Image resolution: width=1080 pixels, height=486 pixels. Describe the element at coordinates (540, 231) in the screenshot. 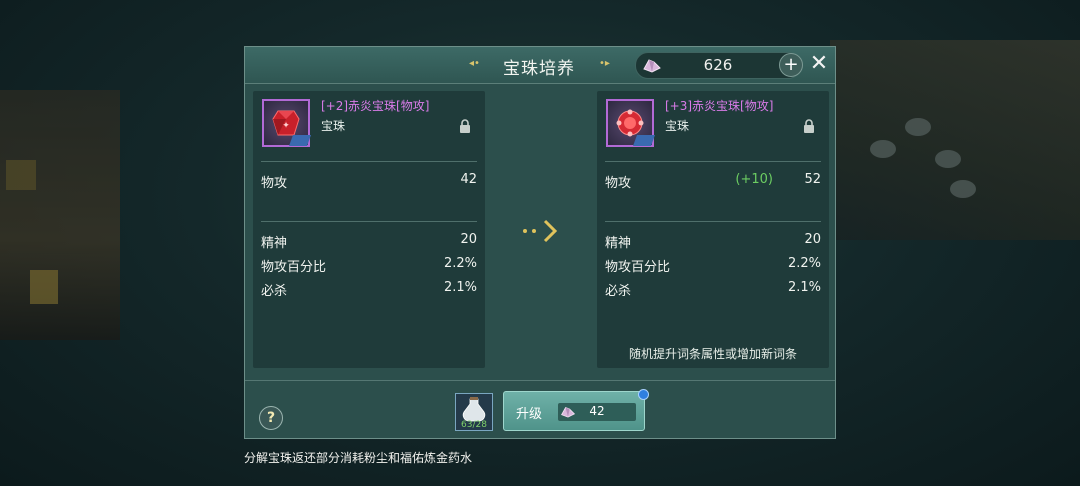

I see `upgrade-arrow-icon` at that location.